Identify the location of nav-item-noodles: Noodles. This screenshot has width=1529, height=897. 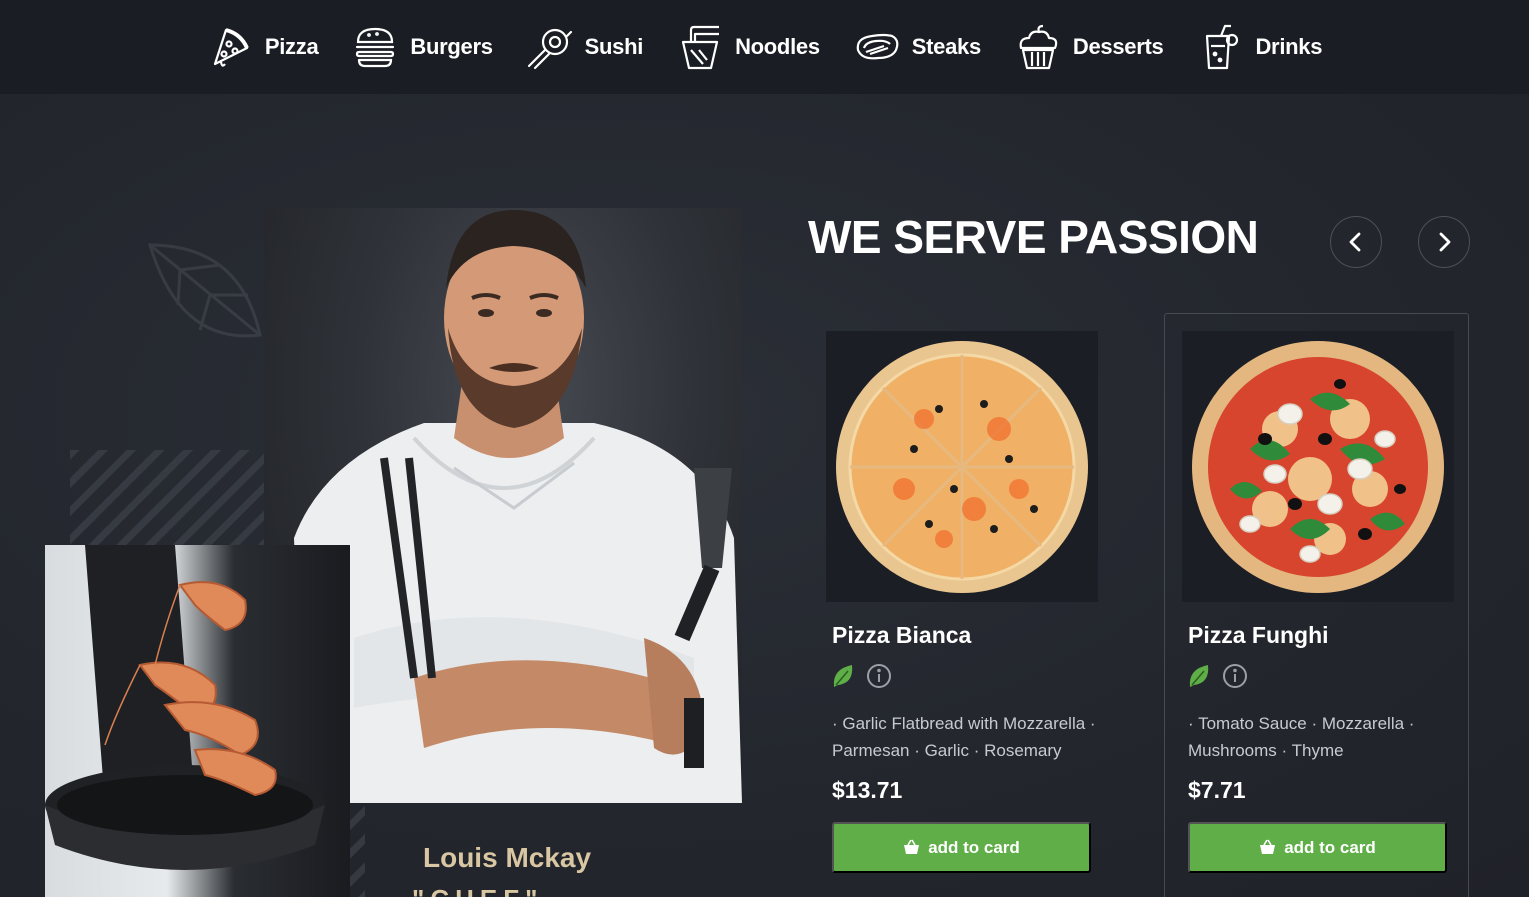
(748, 47).